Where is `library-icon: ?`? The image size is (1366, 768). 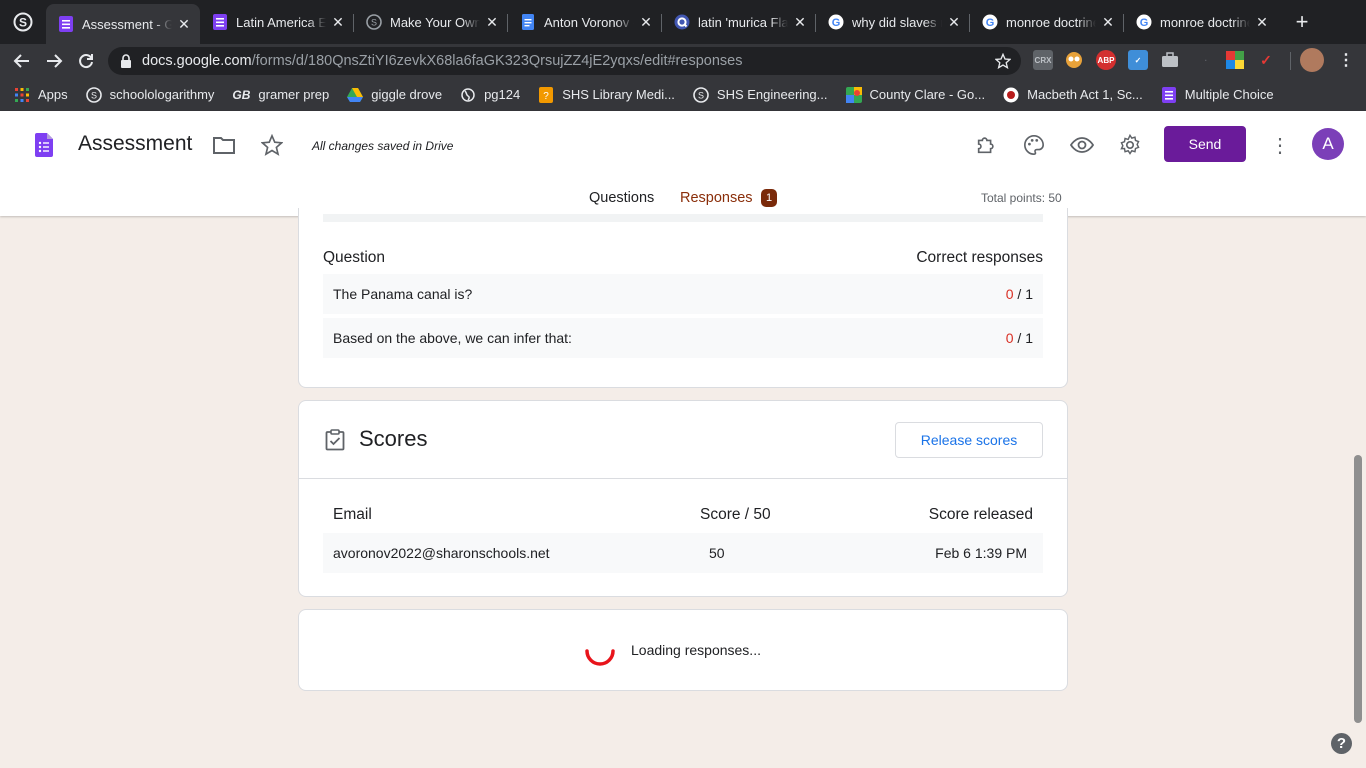 library-icon: ? is located at coordinates (546, 94).